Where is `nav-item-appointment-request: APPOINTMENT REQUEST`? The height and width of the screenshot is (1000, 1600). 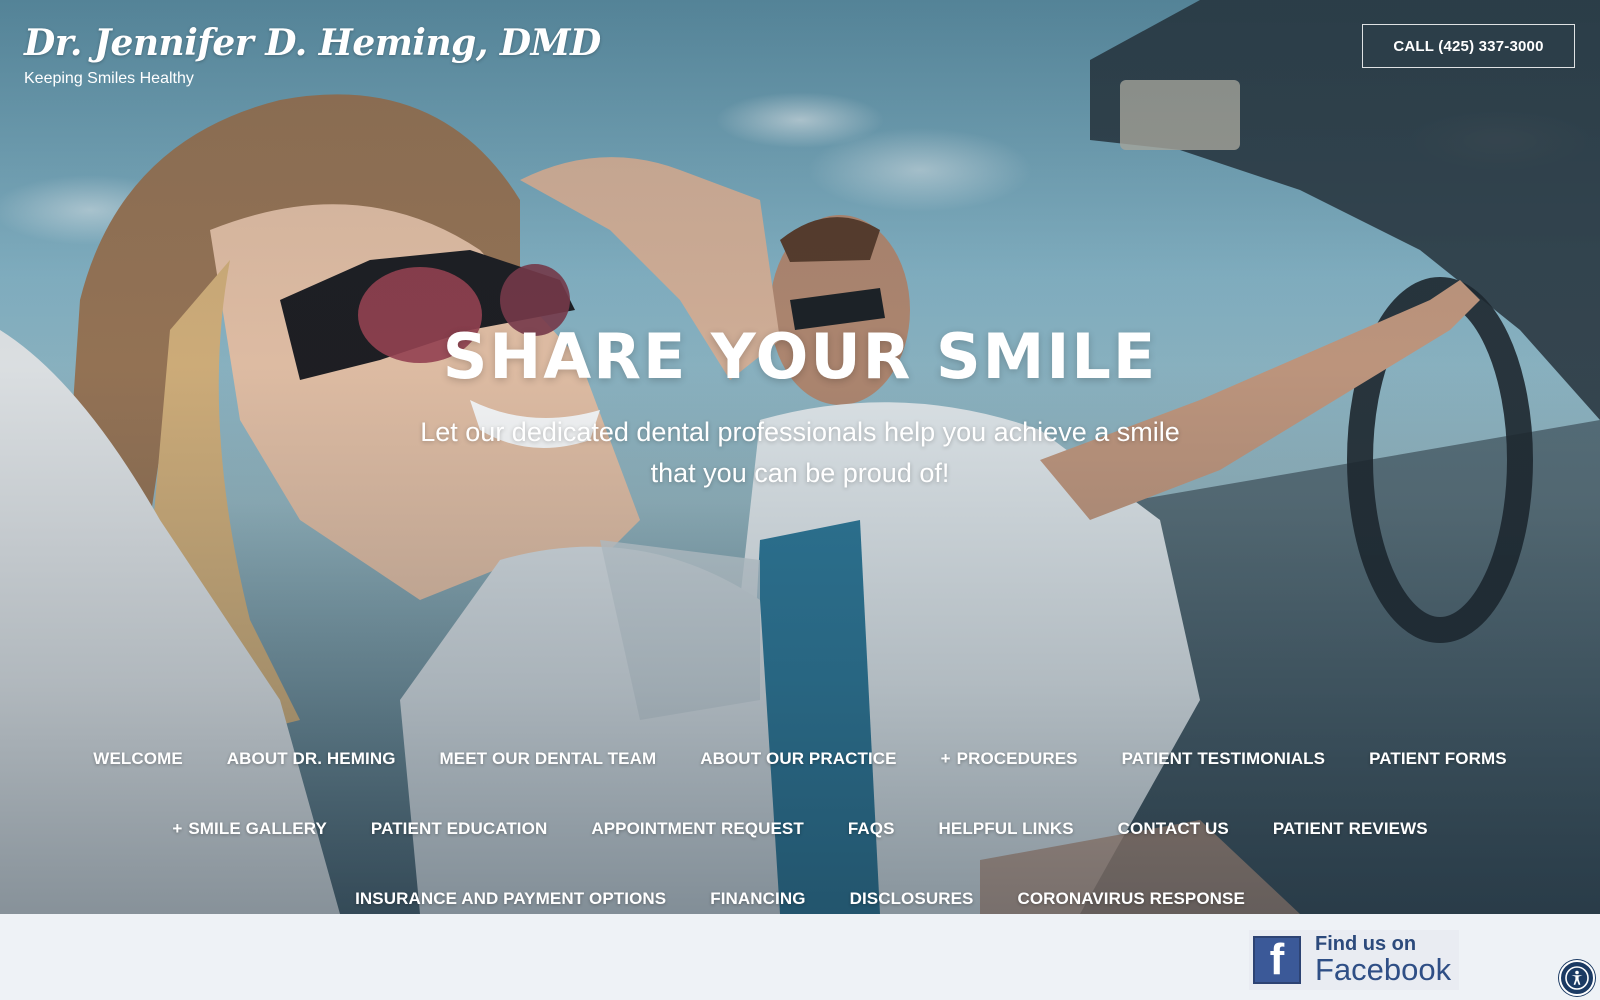
nav-item-appointment-request: APPOINTMENT REQUEST is located at coordinates (697, 829).